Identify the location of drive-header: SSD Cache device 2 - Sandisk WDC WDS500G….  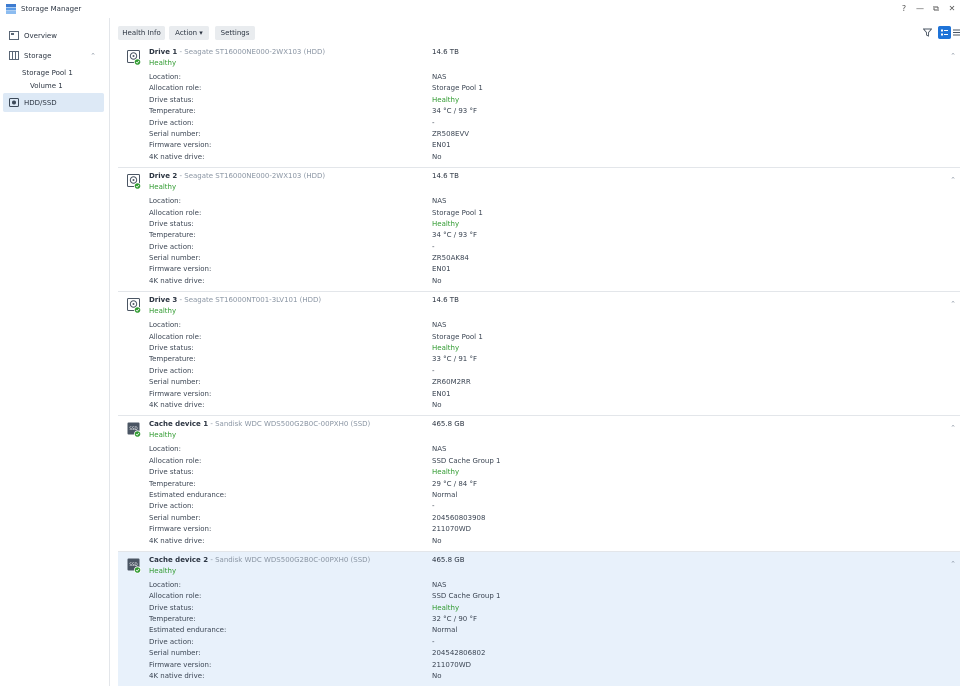
(539, 565).